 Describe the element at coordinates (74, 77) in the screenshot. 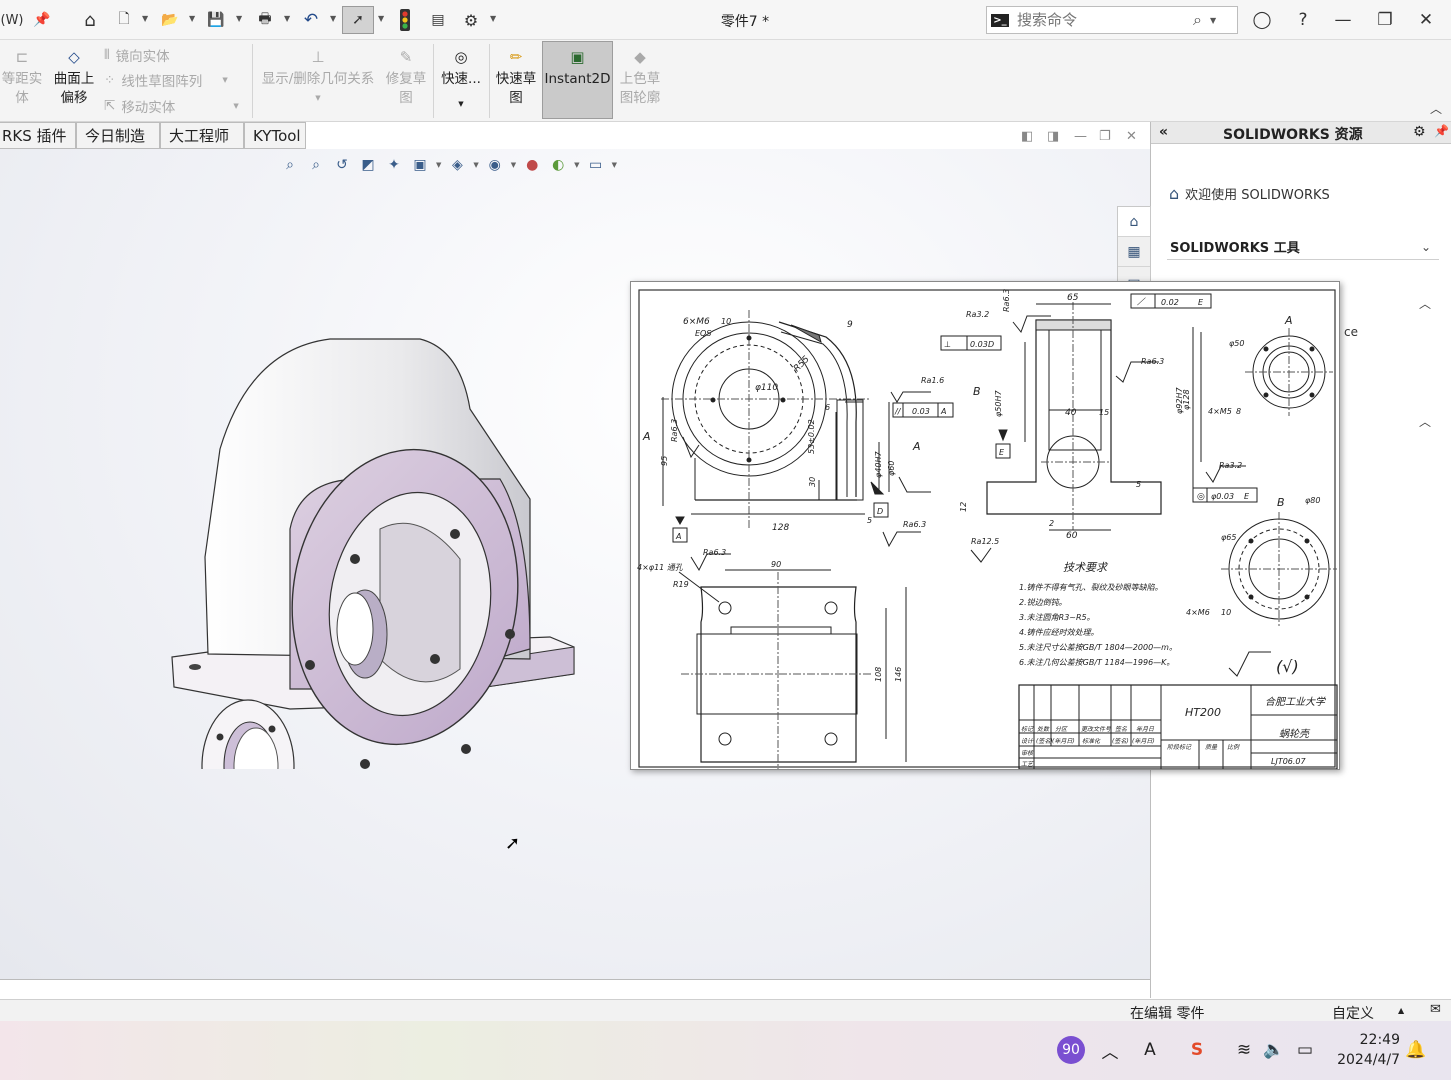

I see `surface-offset-button: ◇ 曲面上 偏移` at that location.